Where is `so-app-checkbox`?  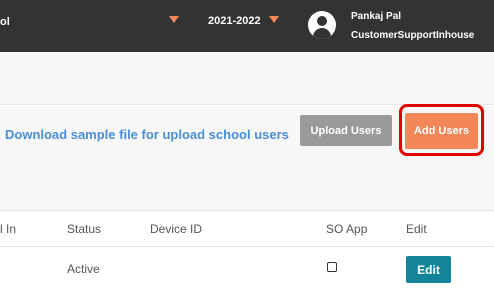
so-app-checkbox is located at coordinates (332, 267).